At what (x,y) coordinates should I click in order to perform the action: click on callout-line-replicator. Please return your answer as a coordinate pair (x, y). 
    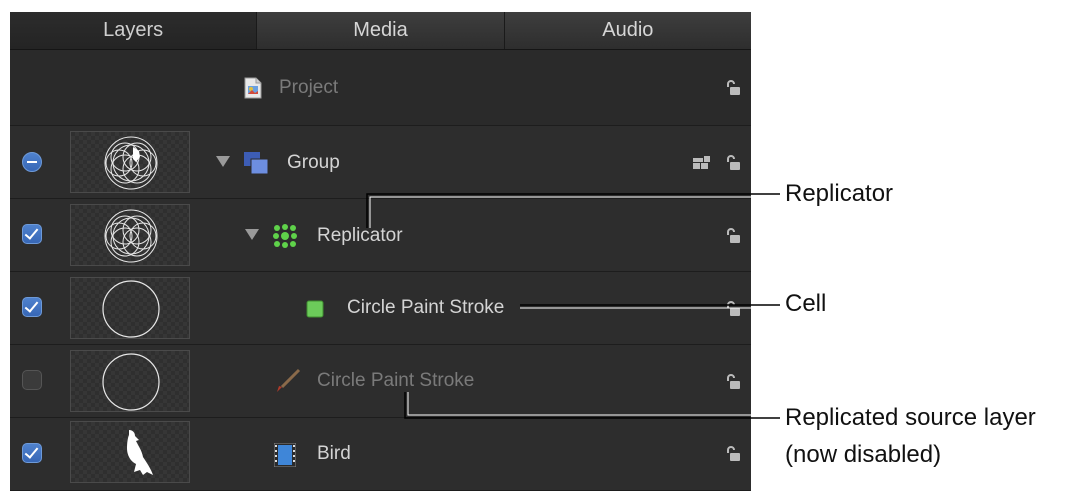
    Looking at the image, I should click on (573, 210).